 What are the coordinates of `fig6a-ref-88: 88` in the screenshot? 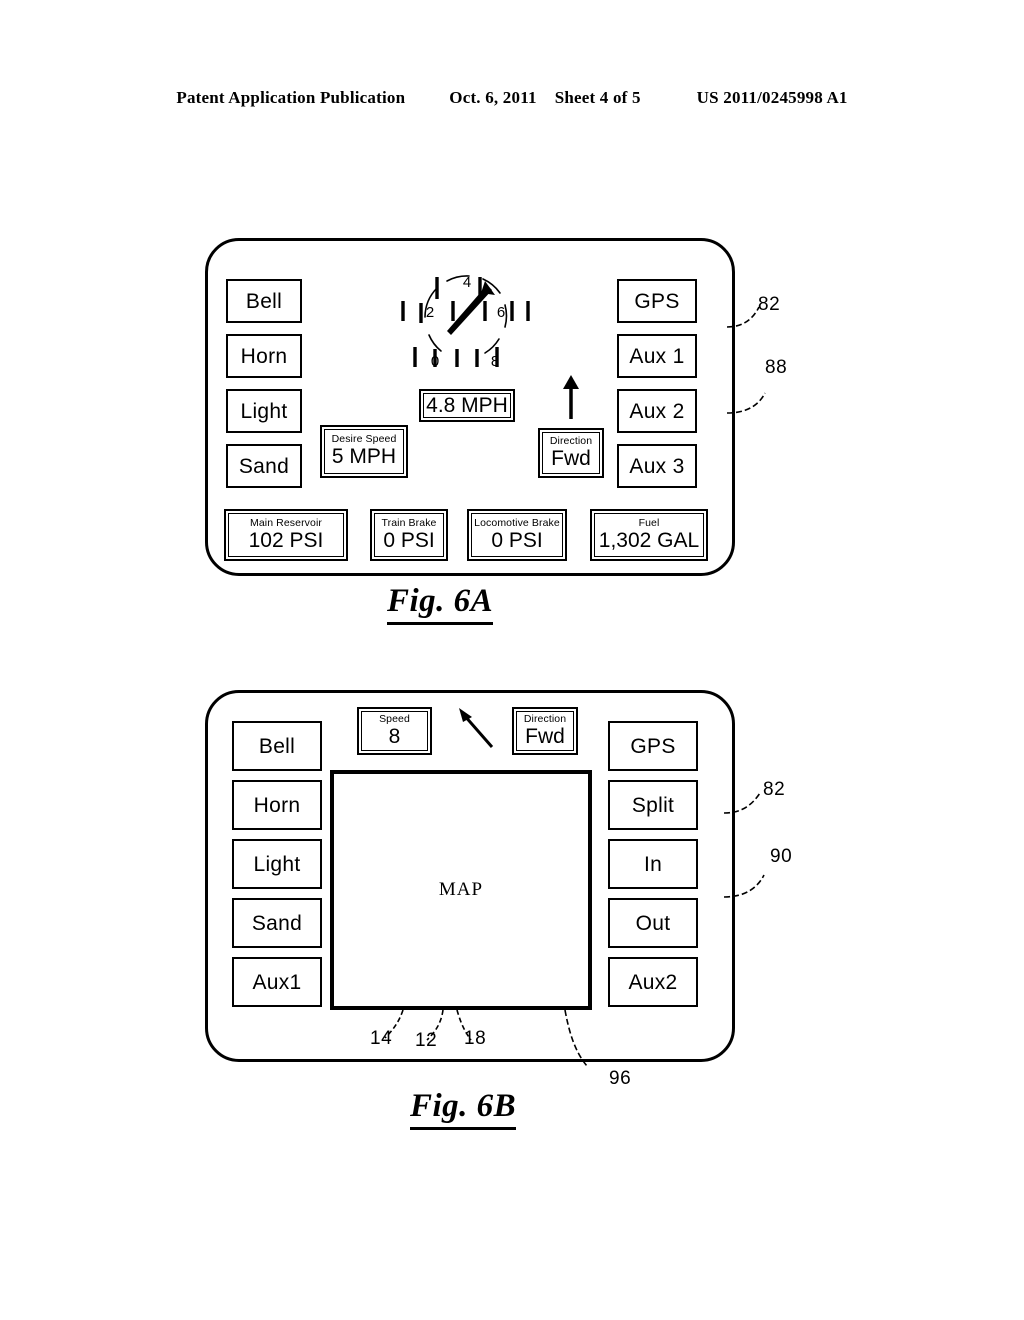 It's located at (776, 367).